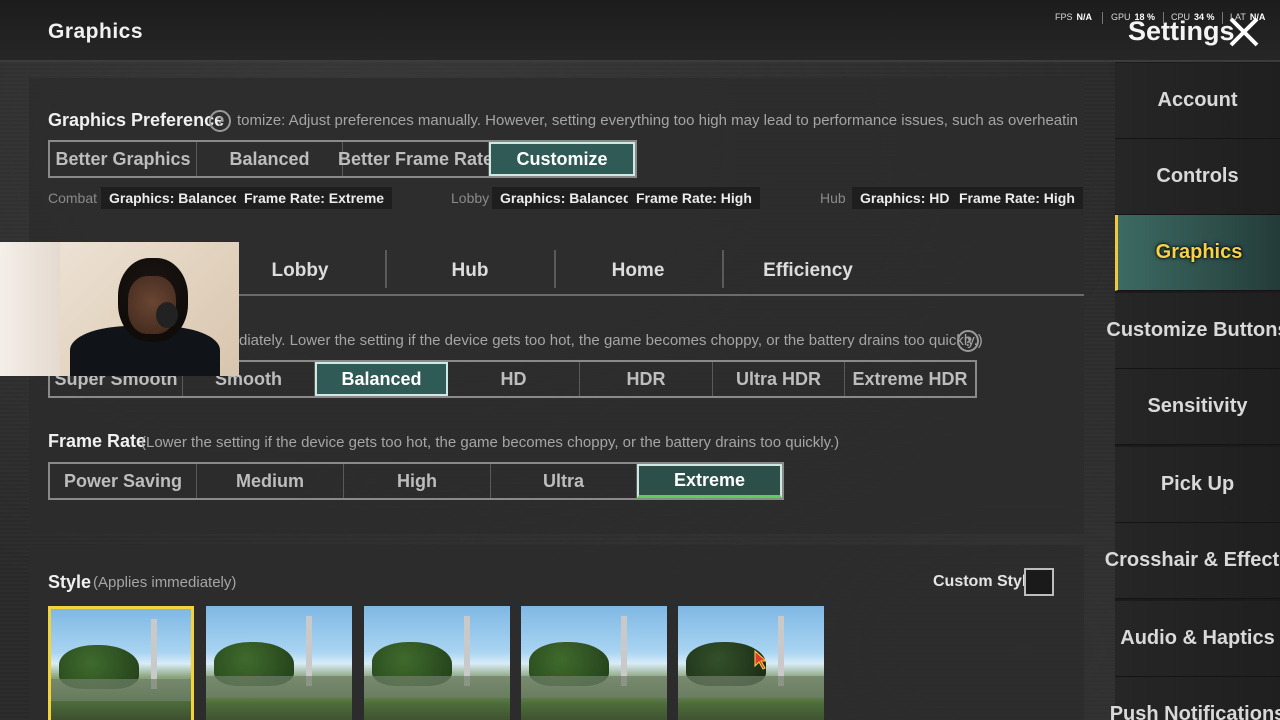 The image size is (1280, 720). Describe the element at coordinates (1193, 331) in the screenshot. I see `sidebar-item-customize-buttons: Customize Buttons` at that location.